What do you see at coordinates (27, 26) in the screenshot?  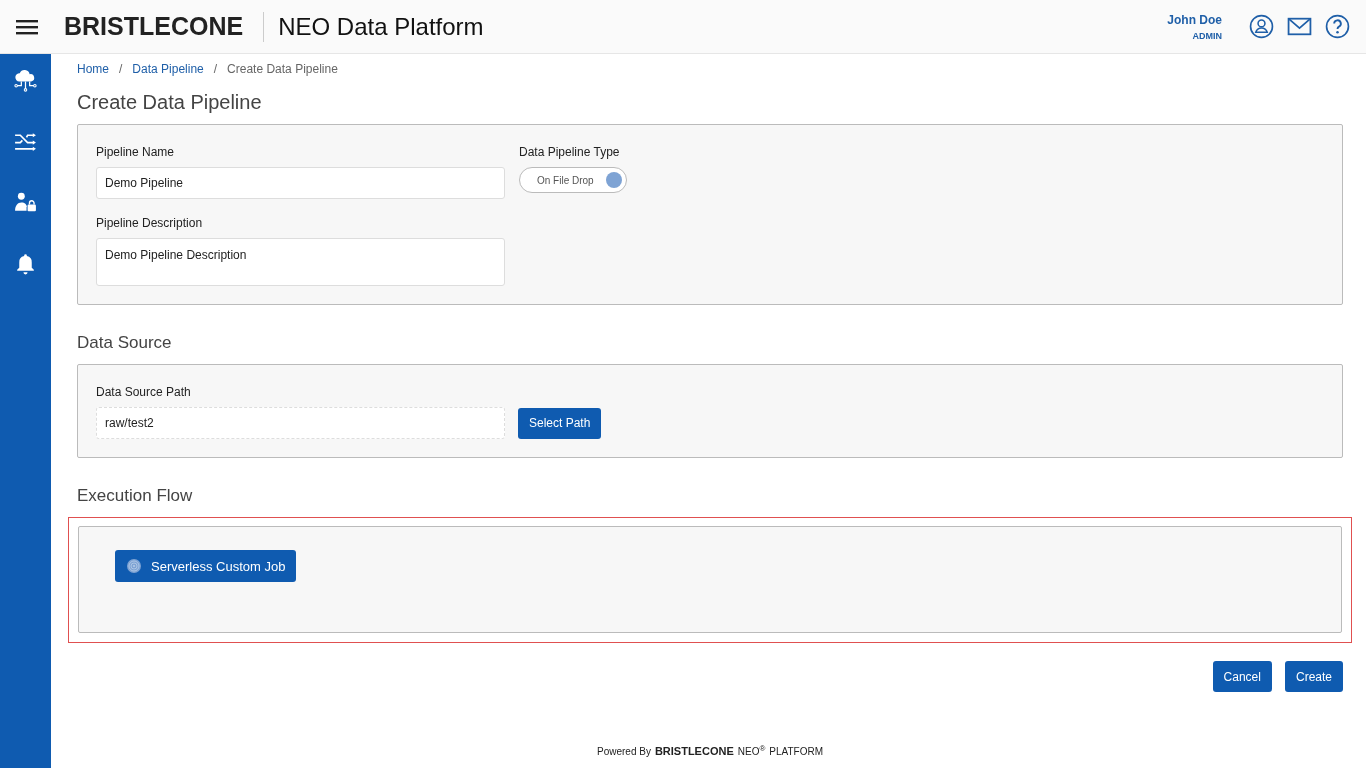 I see `menu-icon` at bounding box center [27, 26].